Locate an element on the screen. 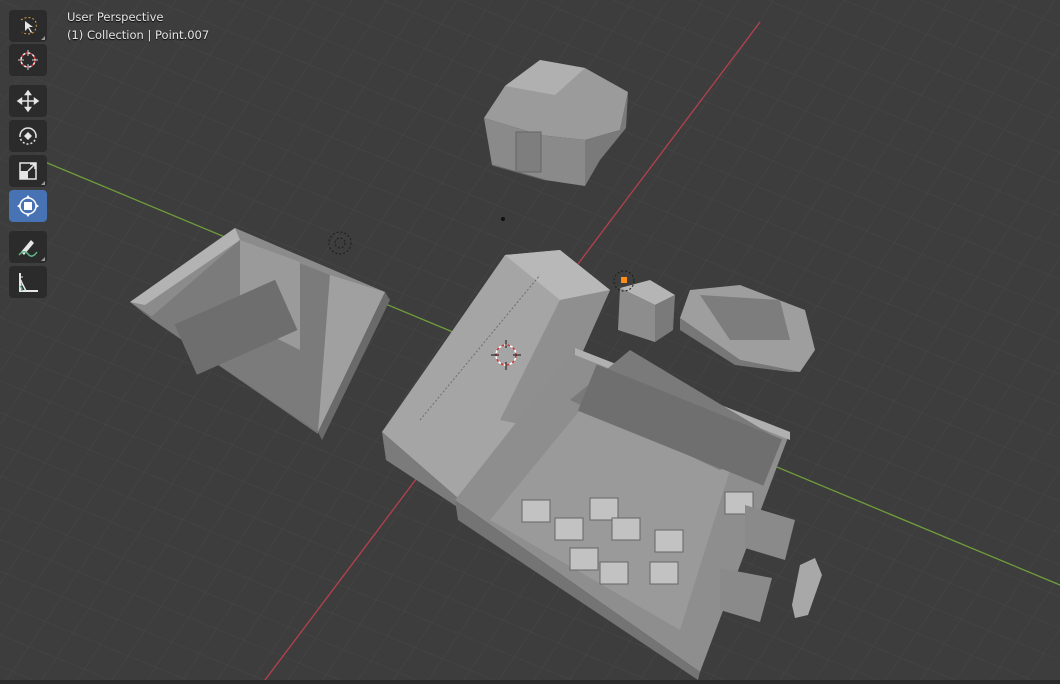 This screenshot has height=684, width=1060. annotate-icon is located at coordinates (28, 248).